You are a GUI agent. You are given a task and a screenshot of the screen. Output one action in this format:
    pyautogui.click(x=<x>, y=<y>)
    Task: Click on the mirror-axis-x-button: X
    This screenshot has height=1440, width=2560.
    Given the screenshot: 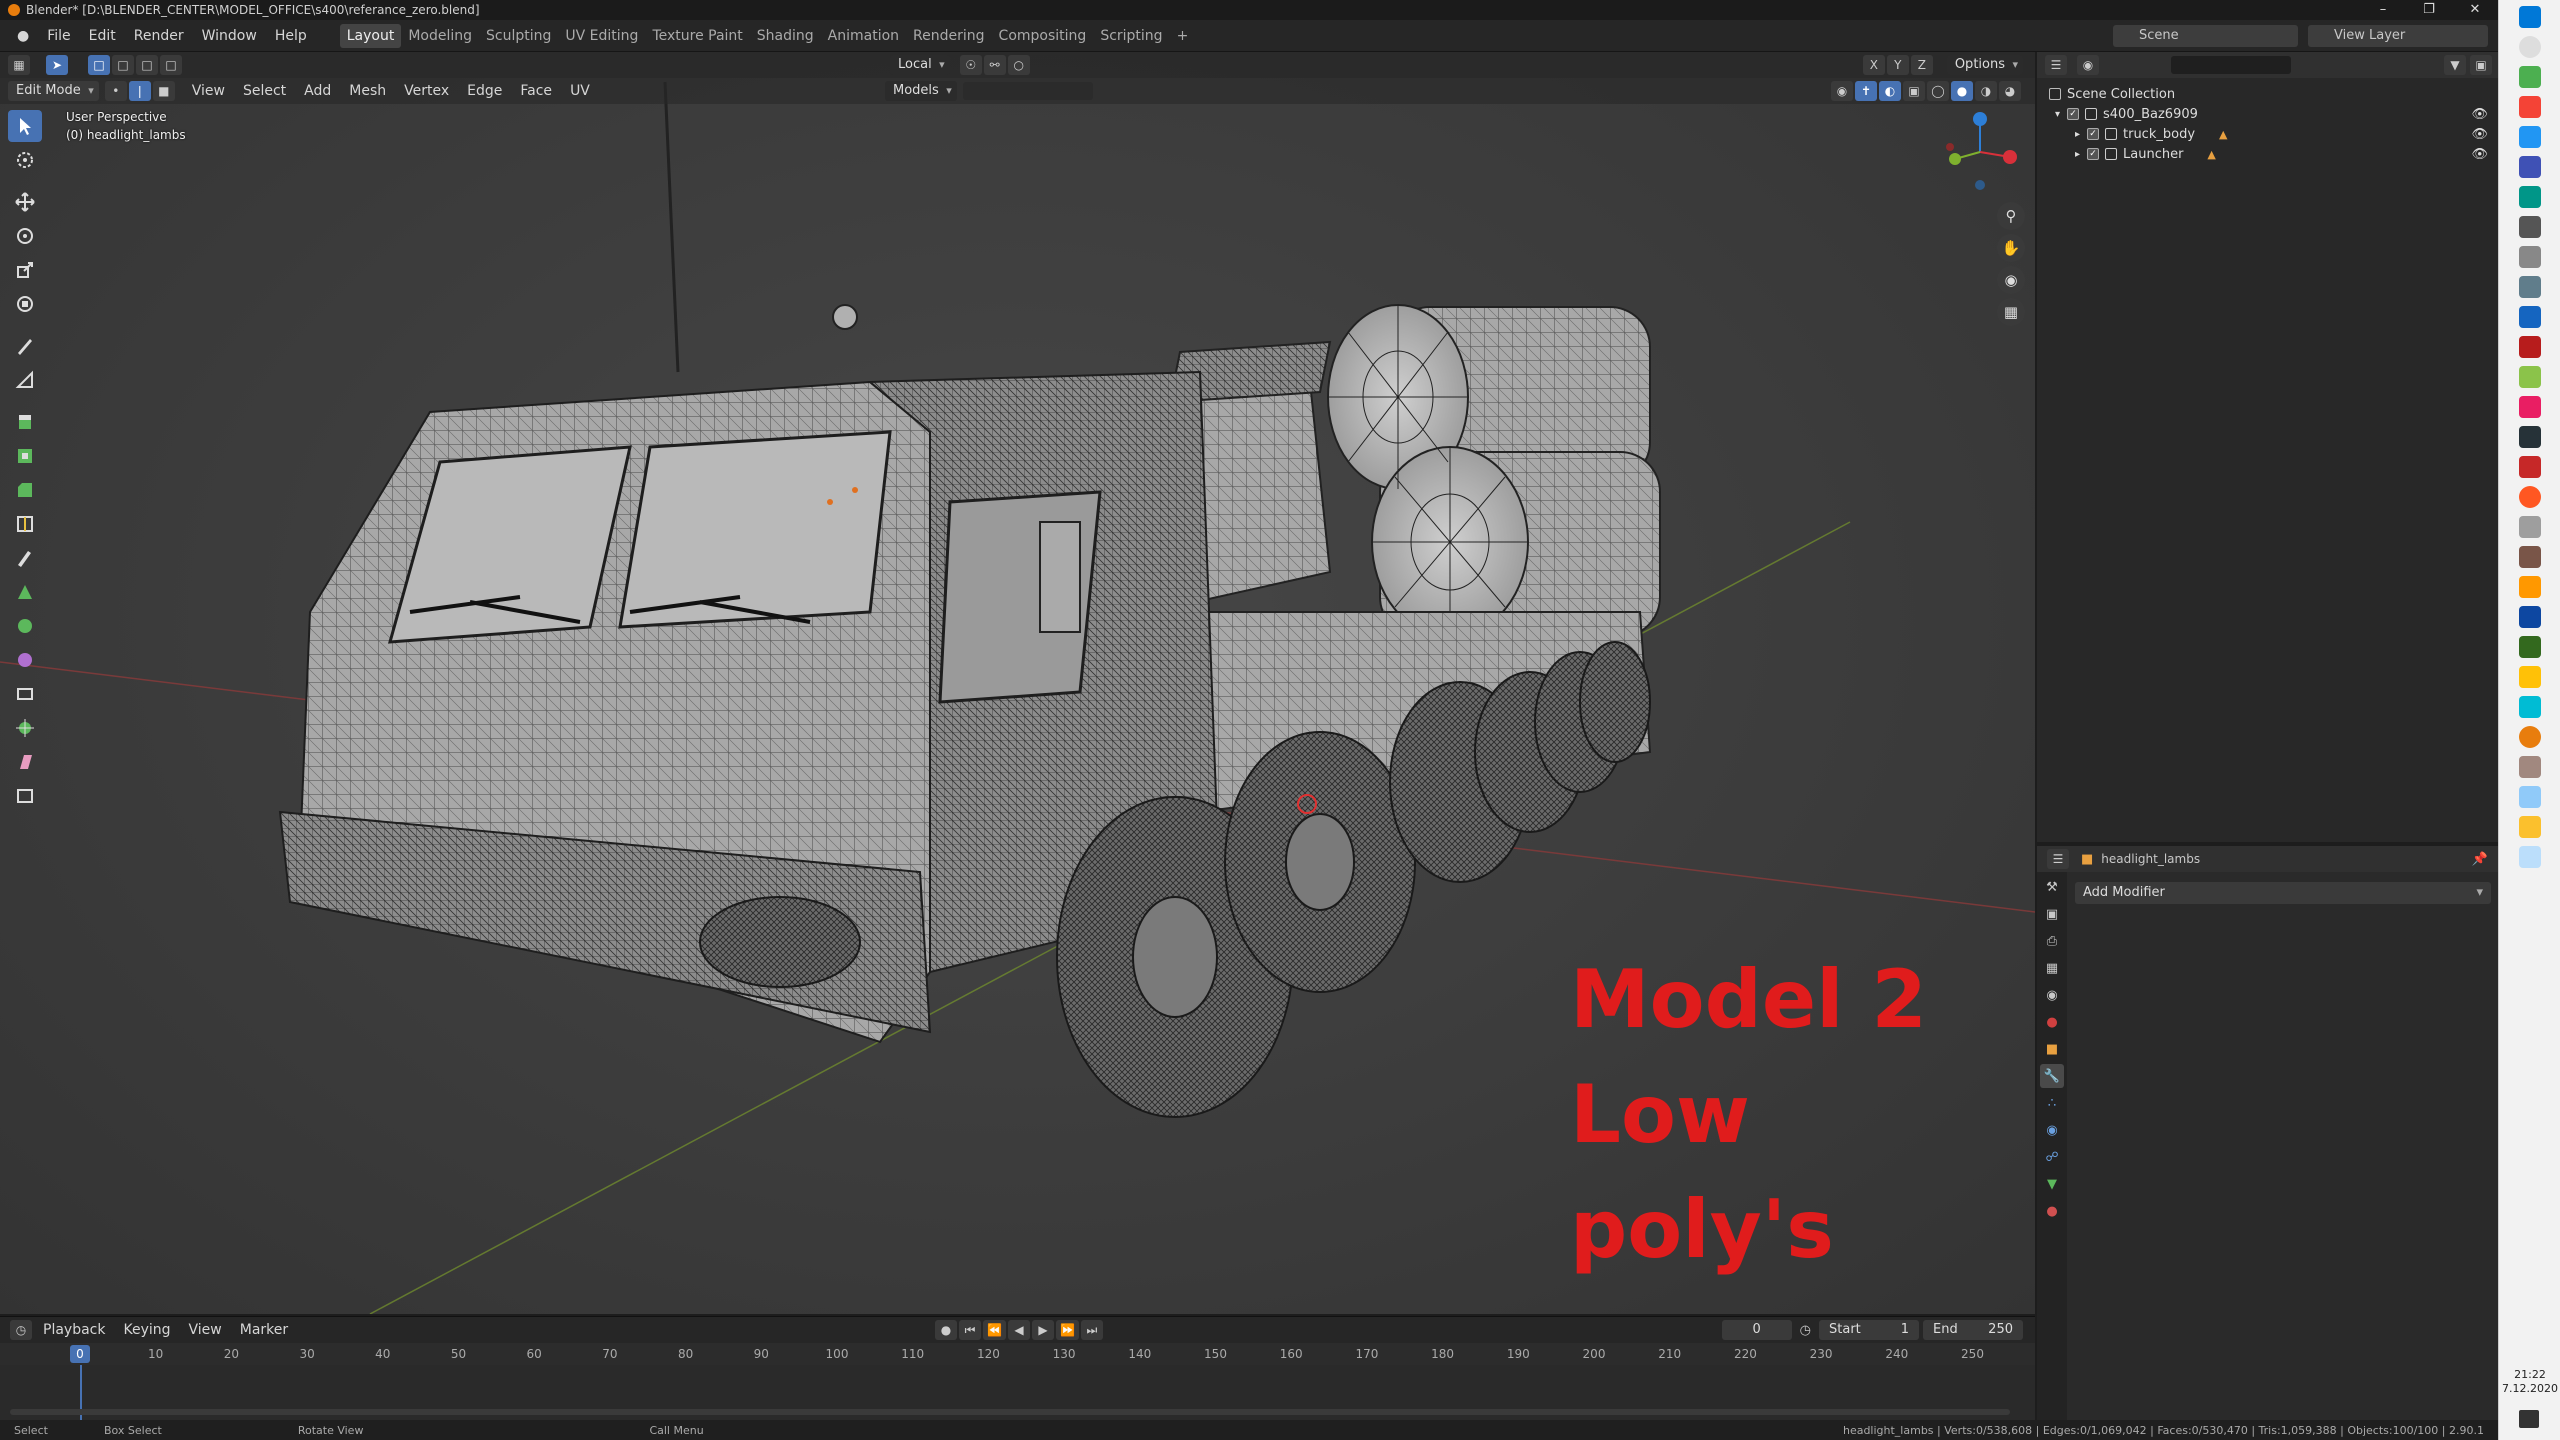 What is the action you would take?
    pyautogui.click(x=1873, y=65)
    